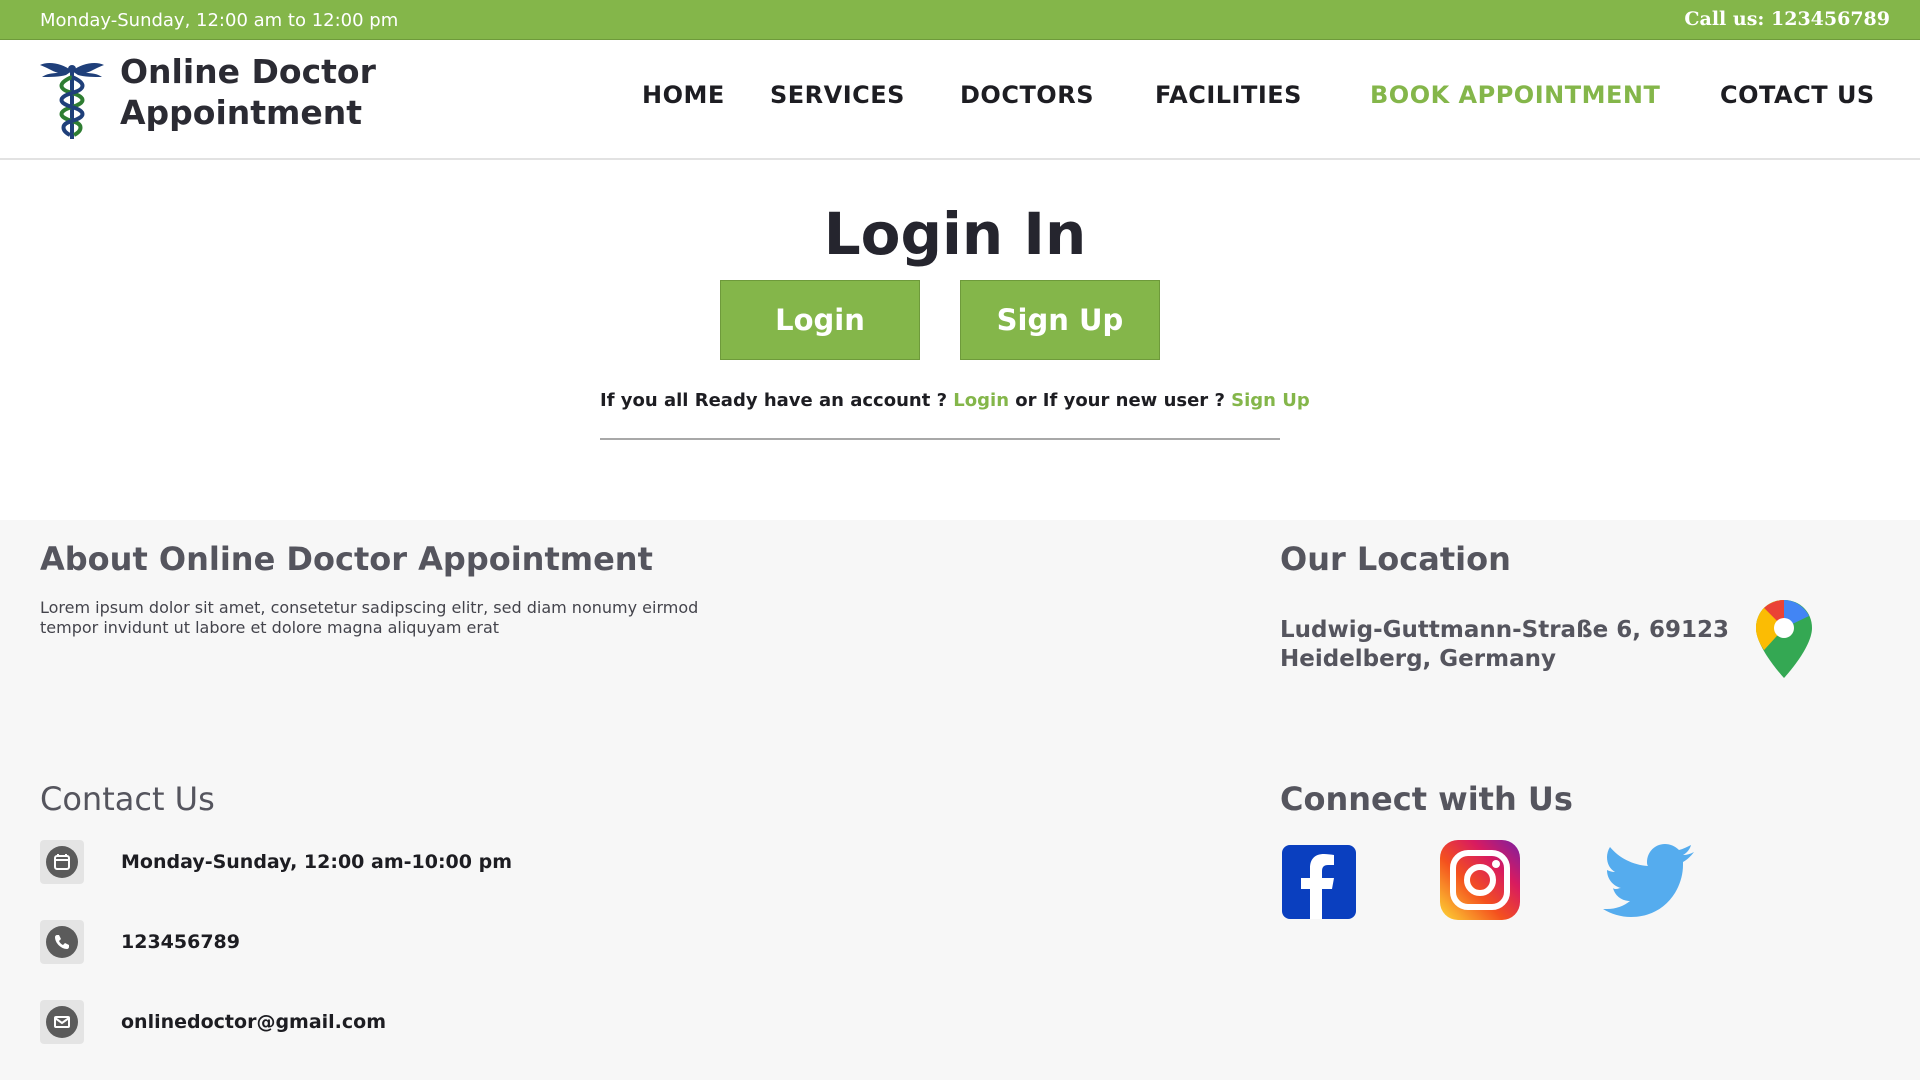 The width and height of the screenshot is (1920, 1080). What do you see at coordinates (62, 942) in the screenshot?
I see `phone-icon` at bounding box center [62, 942].